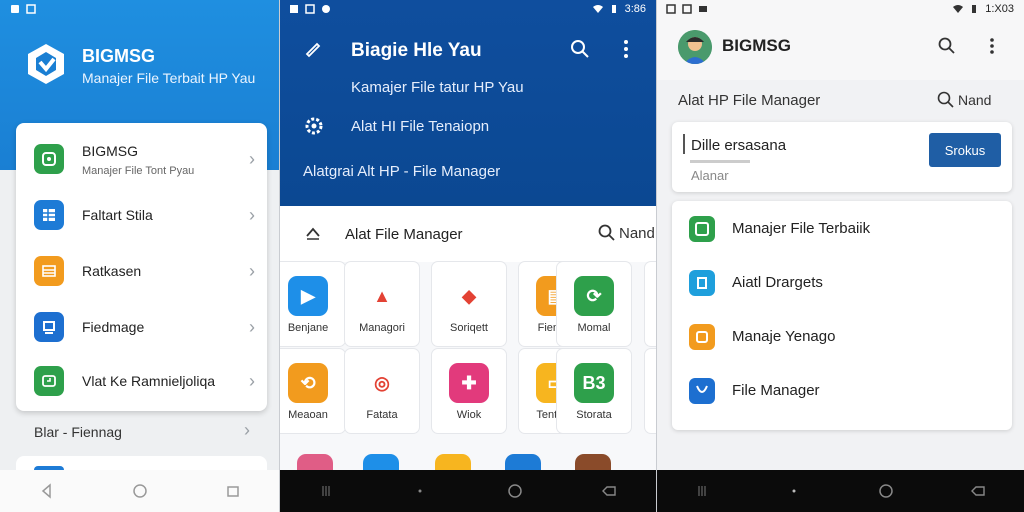  Describe the element at coordinates (842, 228) in the screenshot. I see `list-item: Manajer File Terbaiik` at that location.